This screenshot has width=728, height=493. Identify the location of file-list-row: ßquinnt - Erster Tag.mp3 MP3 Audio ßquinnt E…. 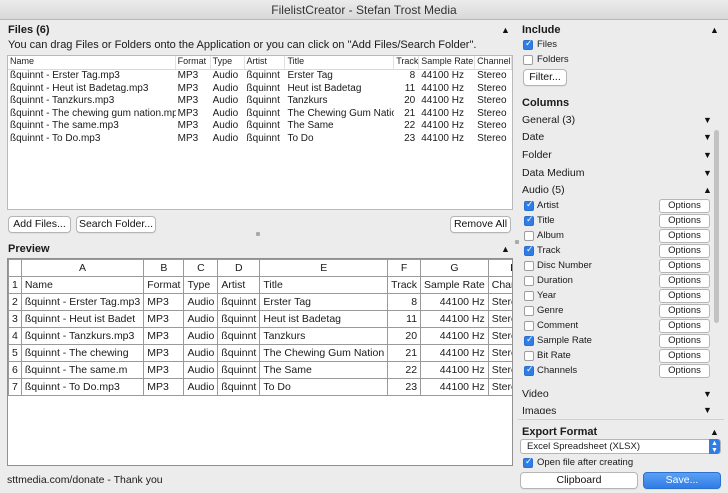
(260, 76).